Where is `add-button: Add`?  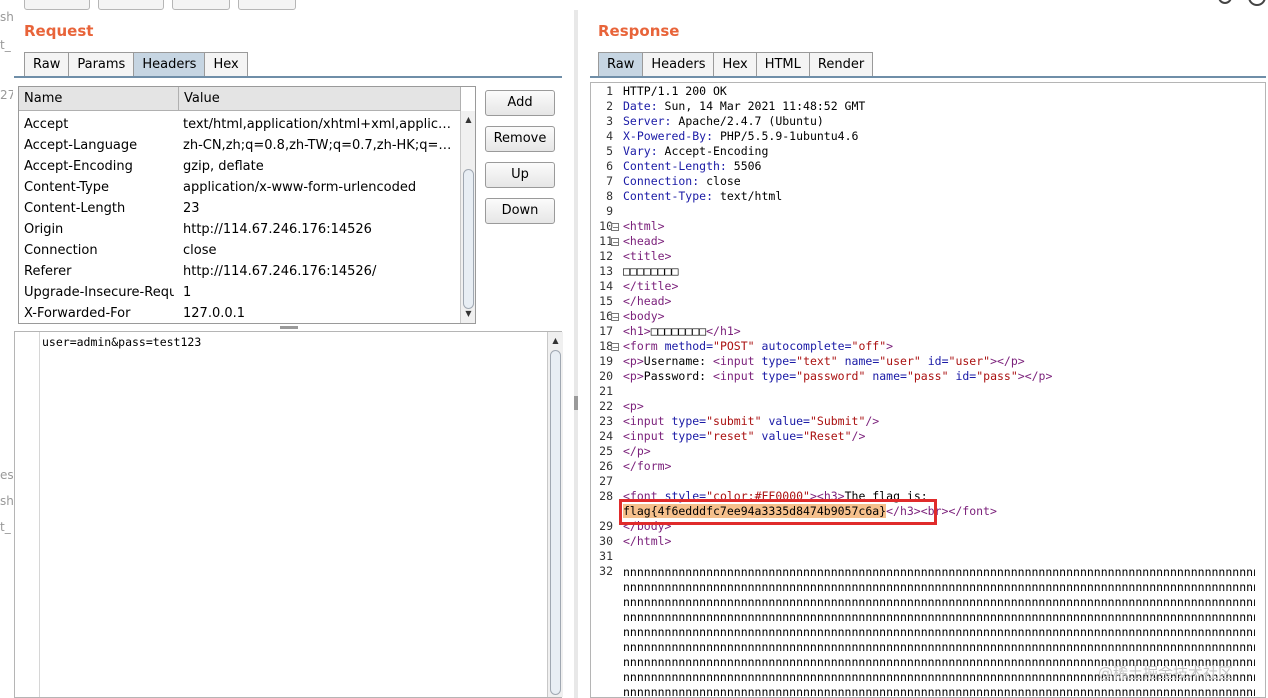 add-button: Add is located at coordinates (520, 103).